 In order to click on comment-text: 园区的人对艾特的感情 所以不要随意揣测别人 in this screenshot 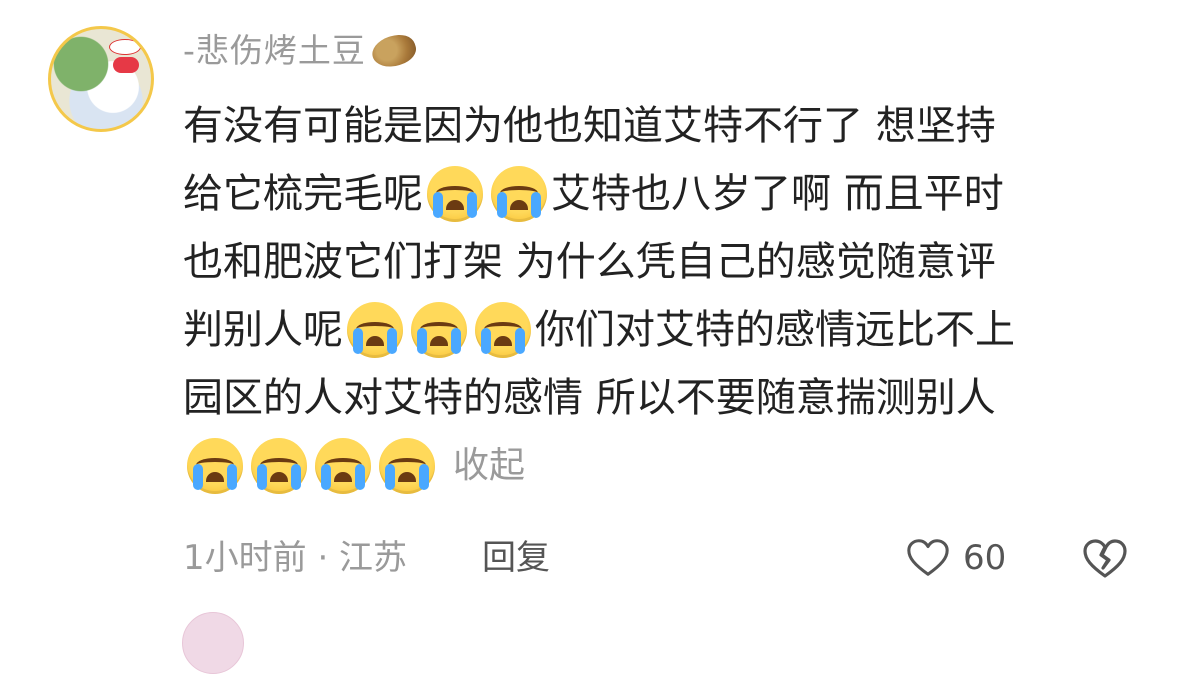, I will do `click(589, 398)`.